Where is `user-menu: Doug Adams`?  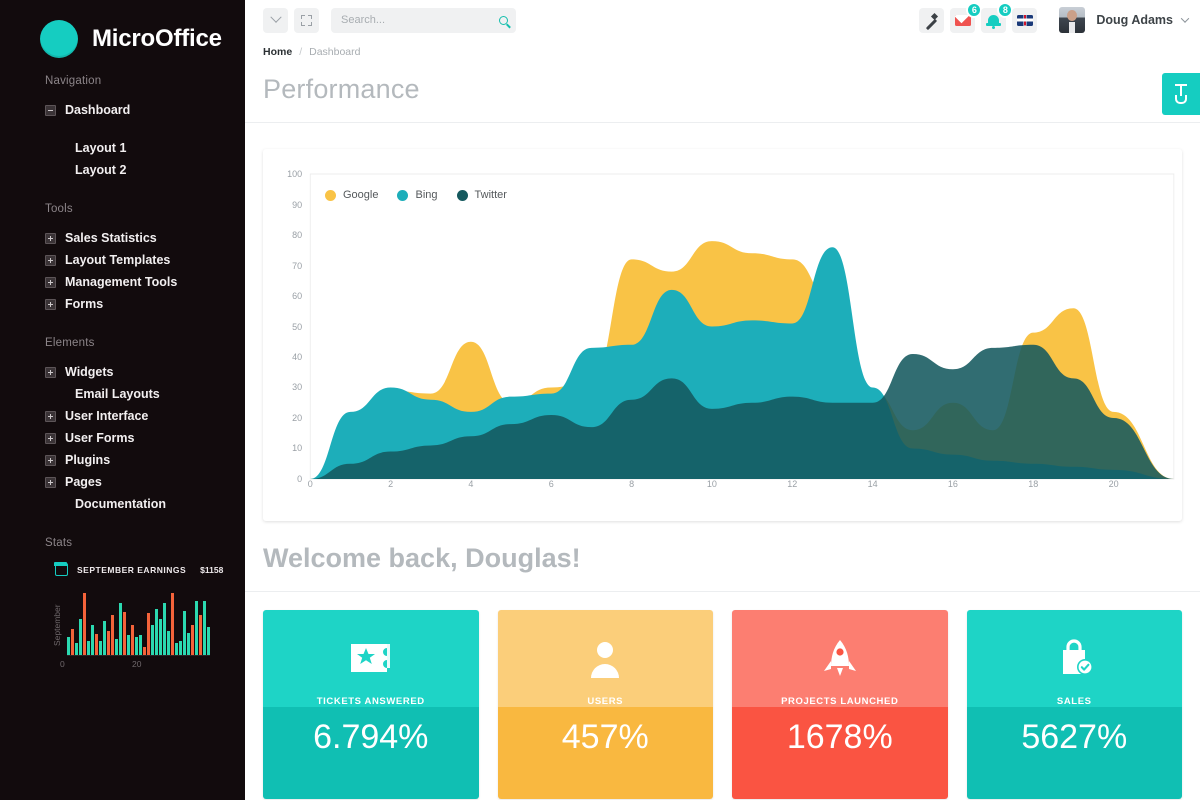 user-menu: Doug Adams is located at coordinates (1124, 20).